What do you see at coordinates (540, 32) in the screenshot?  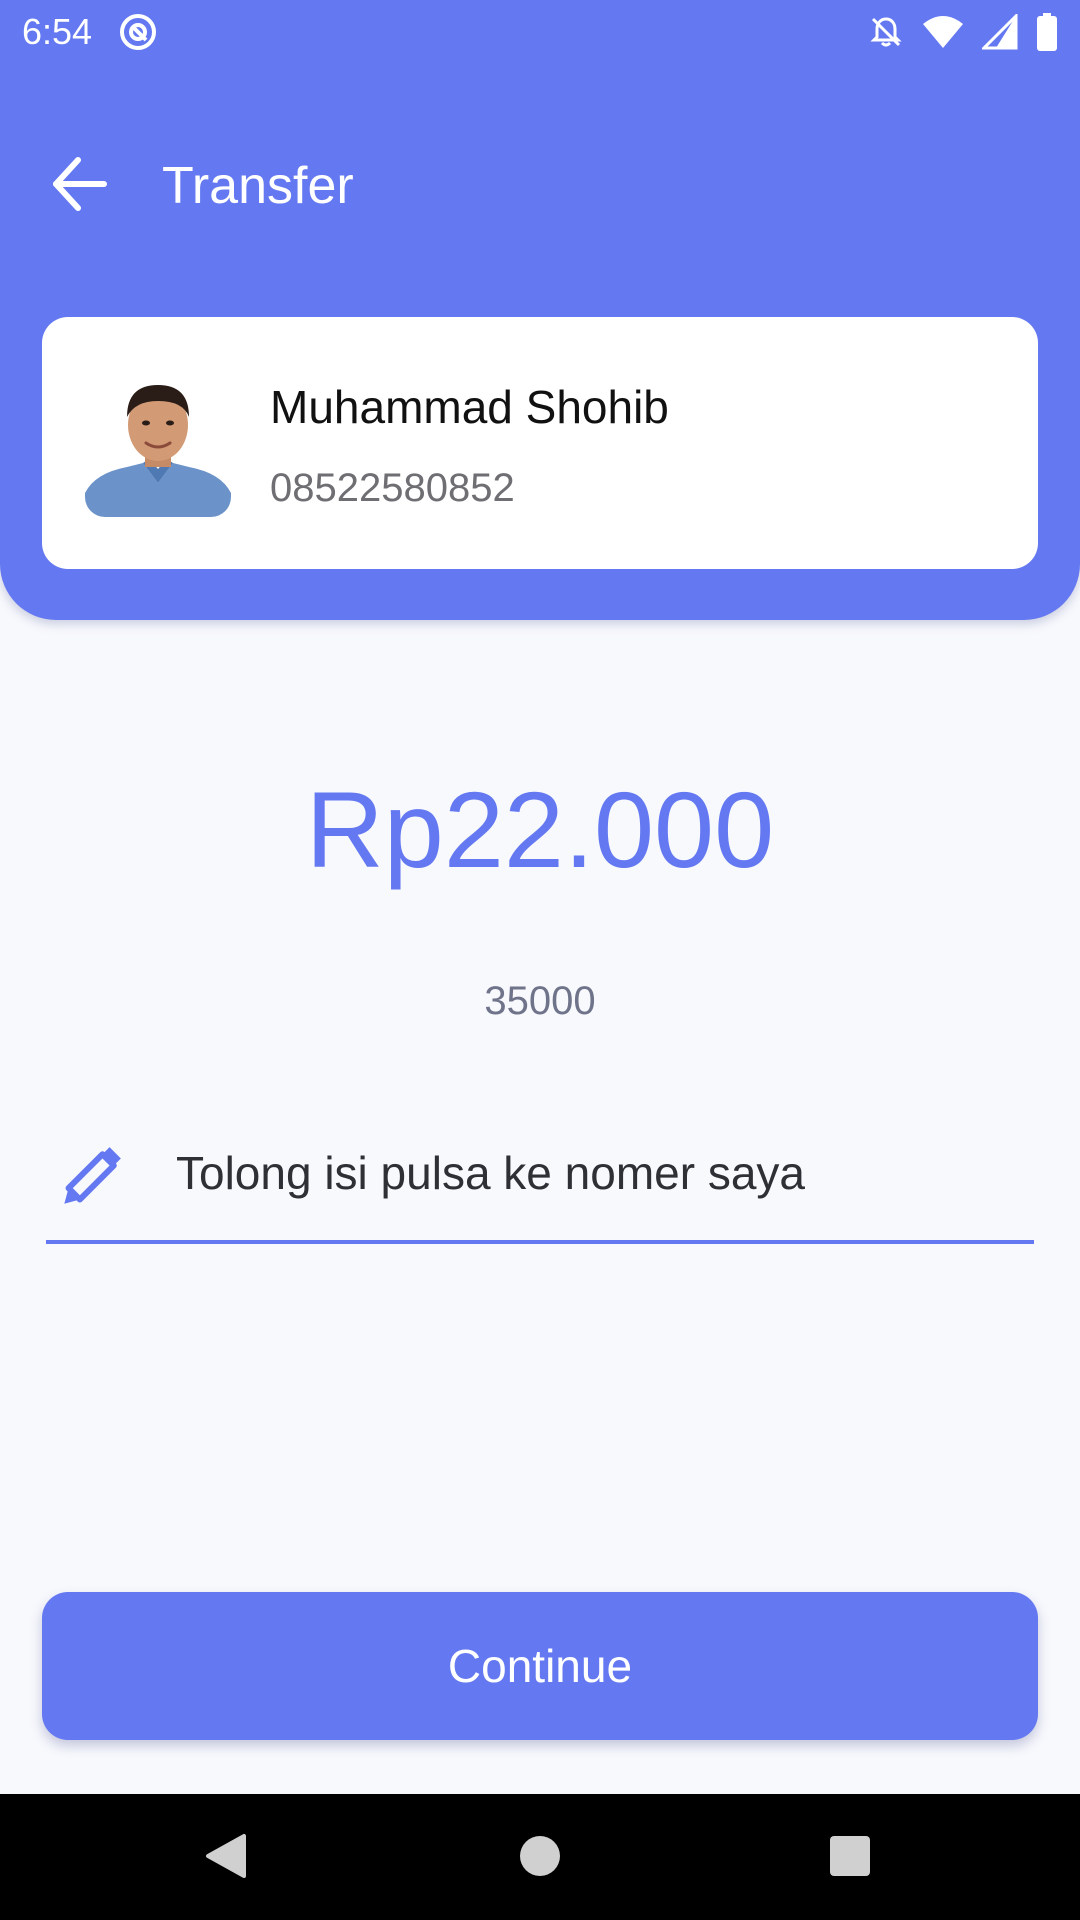 I see `status-bar: 6:54` at bounding box center [540, 32].